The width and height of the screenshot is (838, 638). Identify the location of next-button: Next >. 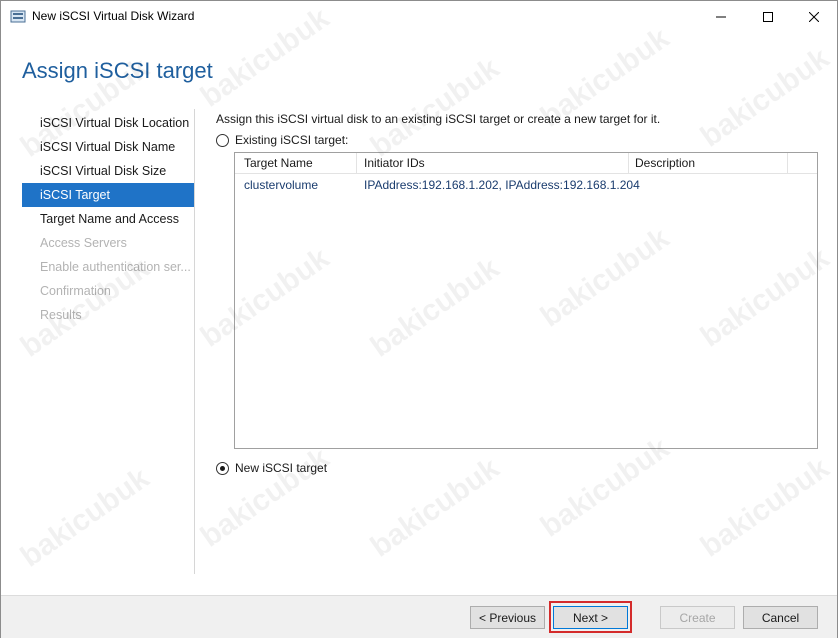
(590, 617).